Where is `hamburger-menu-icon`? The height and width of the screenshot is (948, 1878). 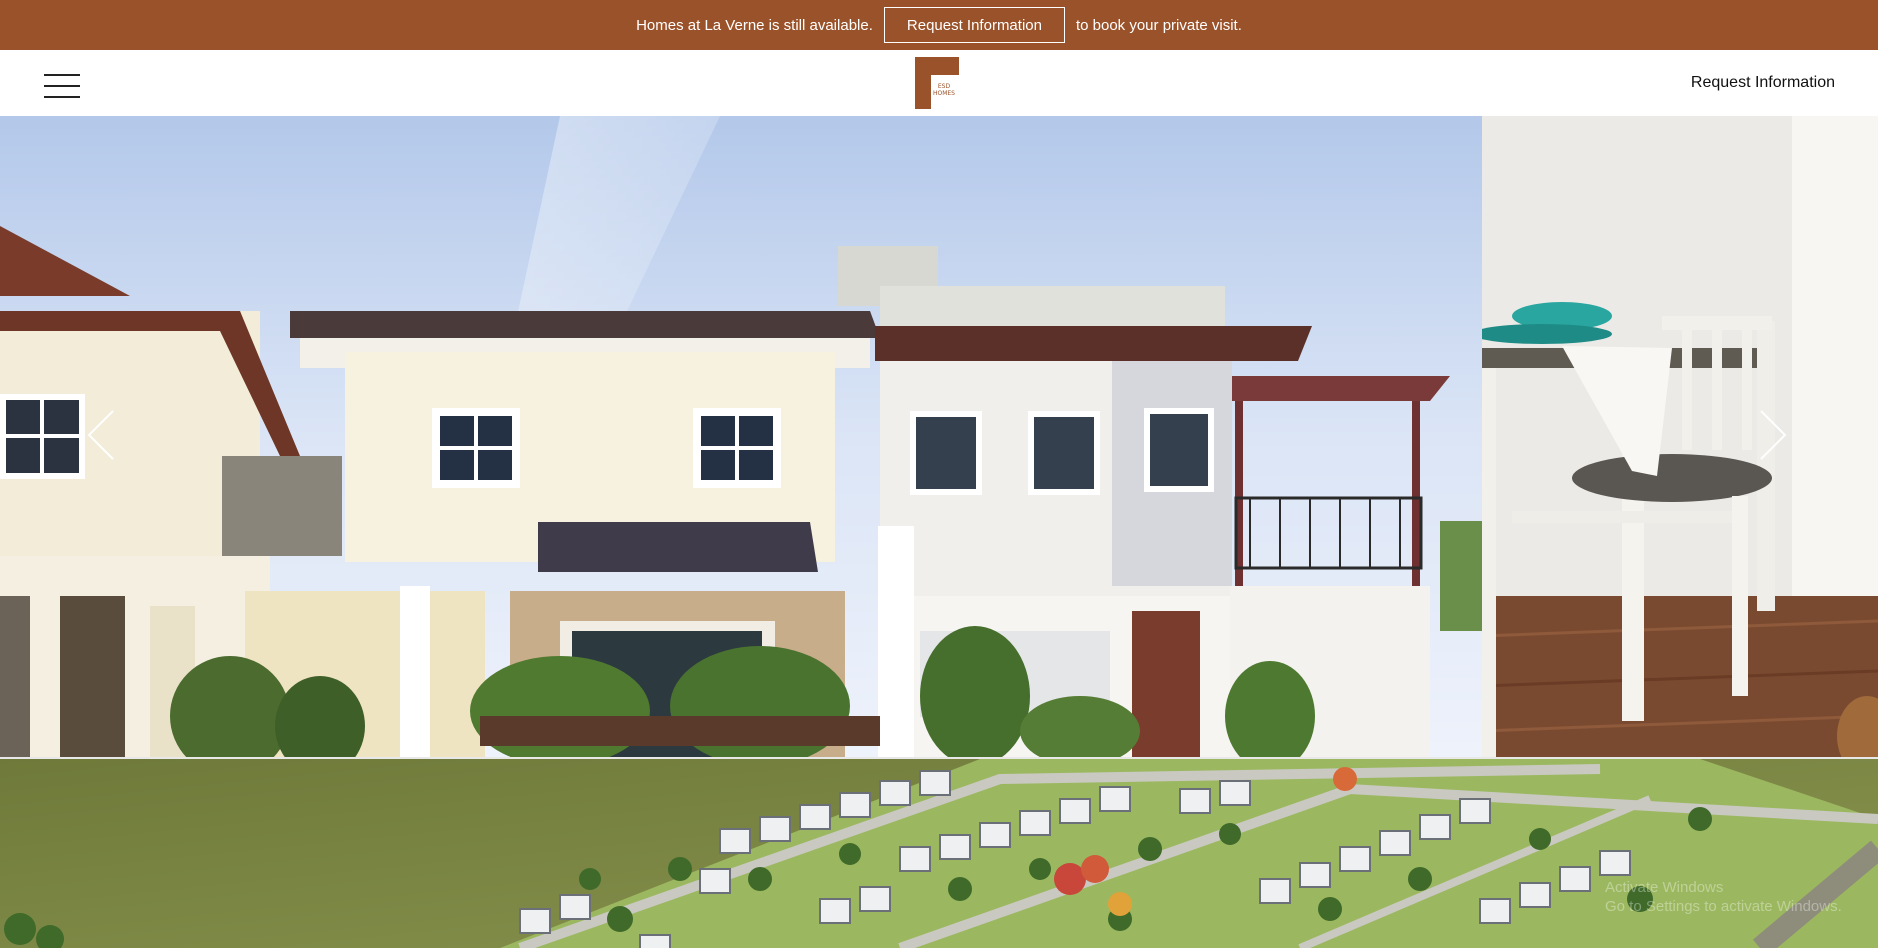 hamburger-menu-icon is located at coordinates (62, 87).